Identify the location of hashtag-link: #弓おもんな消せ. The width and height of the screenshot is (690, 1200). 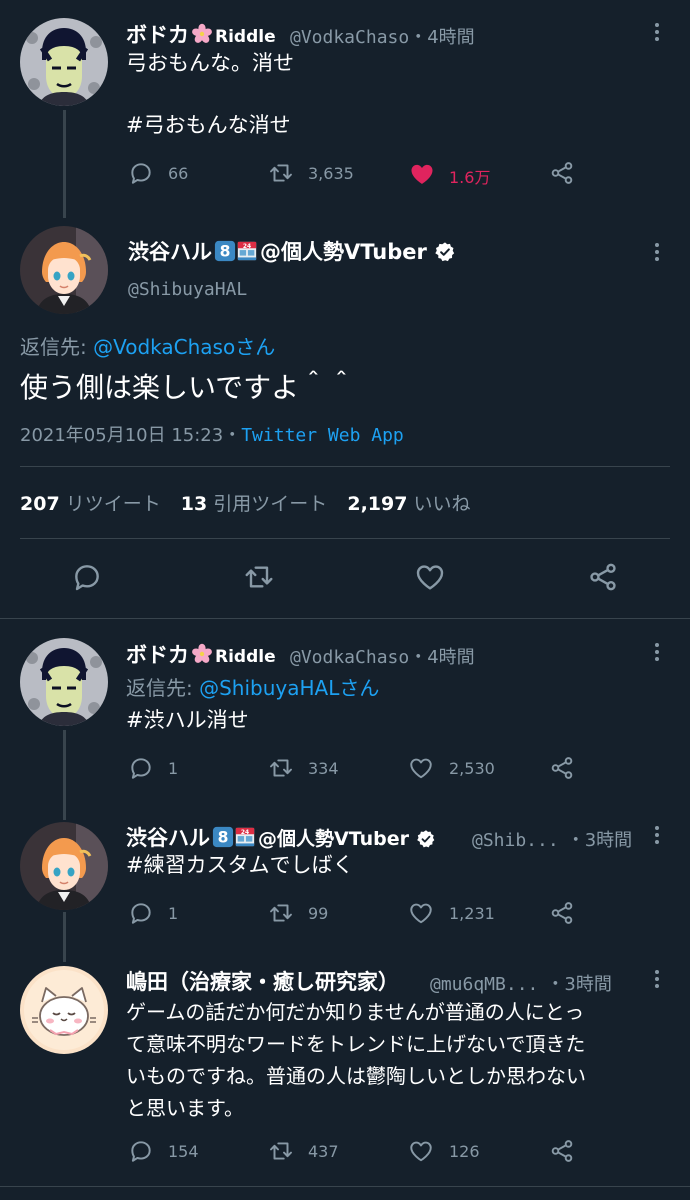
(208, 125).